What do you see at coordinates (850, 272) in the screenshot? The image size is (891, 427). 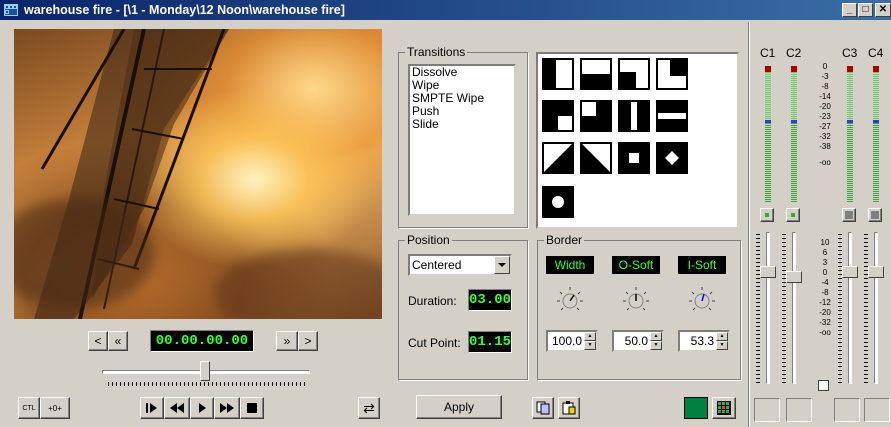 I see `fader-c3` at bounding box center [850, 272].